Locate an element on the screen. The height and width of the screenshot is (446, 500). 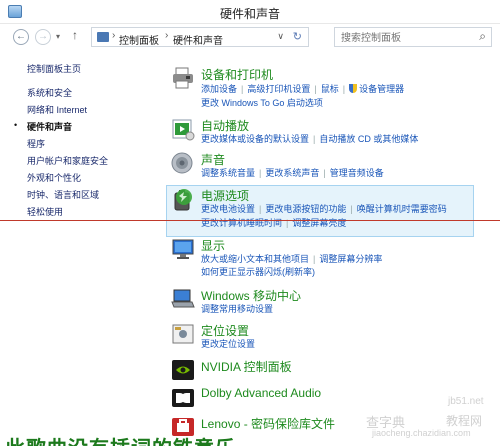
category-links: 调整系统音量 | 更改系统声音 | 管理音频设备 is located at coordinates (292, 172).